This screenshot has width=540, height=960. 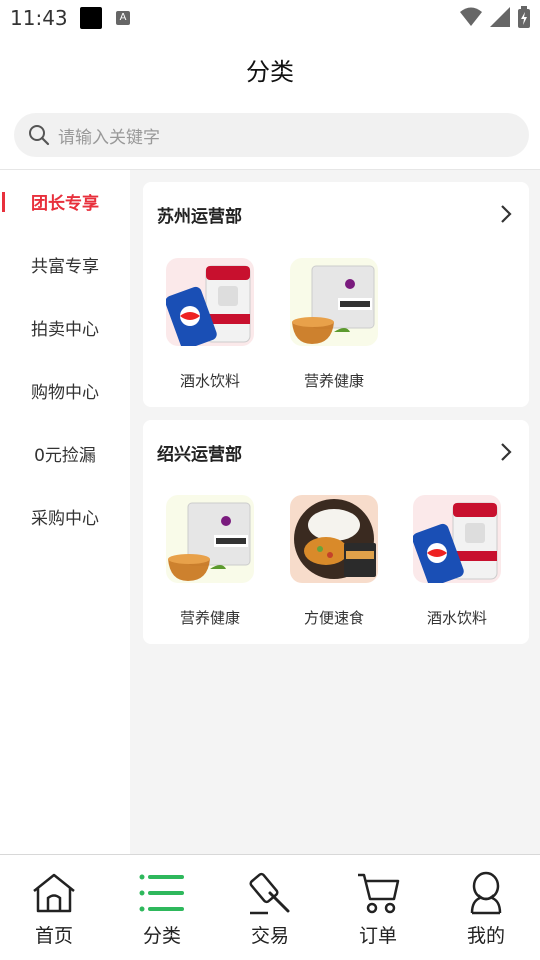 I want to click on nav-label: 交易, so click(x=269, y=936).